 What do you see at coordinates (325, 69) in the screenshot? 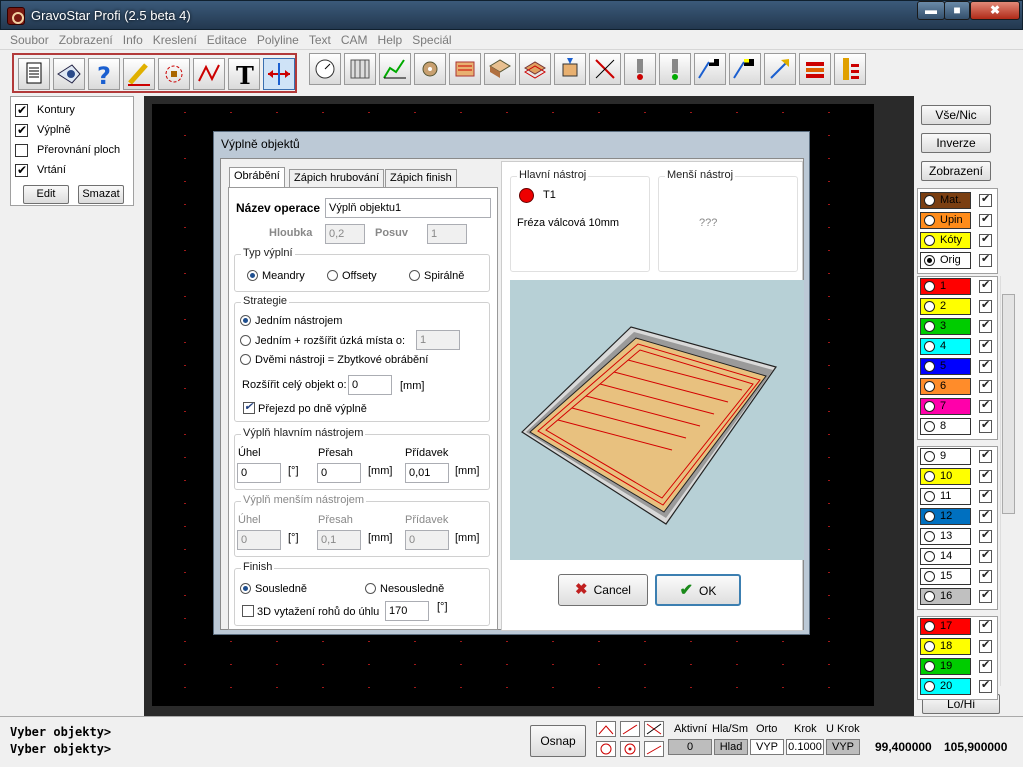
I see `gauge-icon` at bounding box center [325, 69].